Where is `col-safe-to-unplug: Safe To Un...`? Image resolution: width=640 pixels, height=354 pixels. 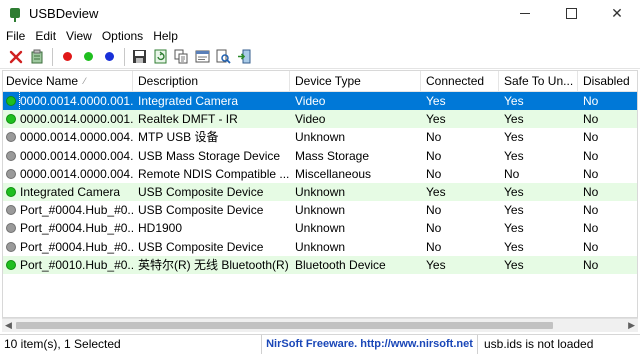 col-safe-to-unplug: Safe To Un... is located at coordinates (538, 81).